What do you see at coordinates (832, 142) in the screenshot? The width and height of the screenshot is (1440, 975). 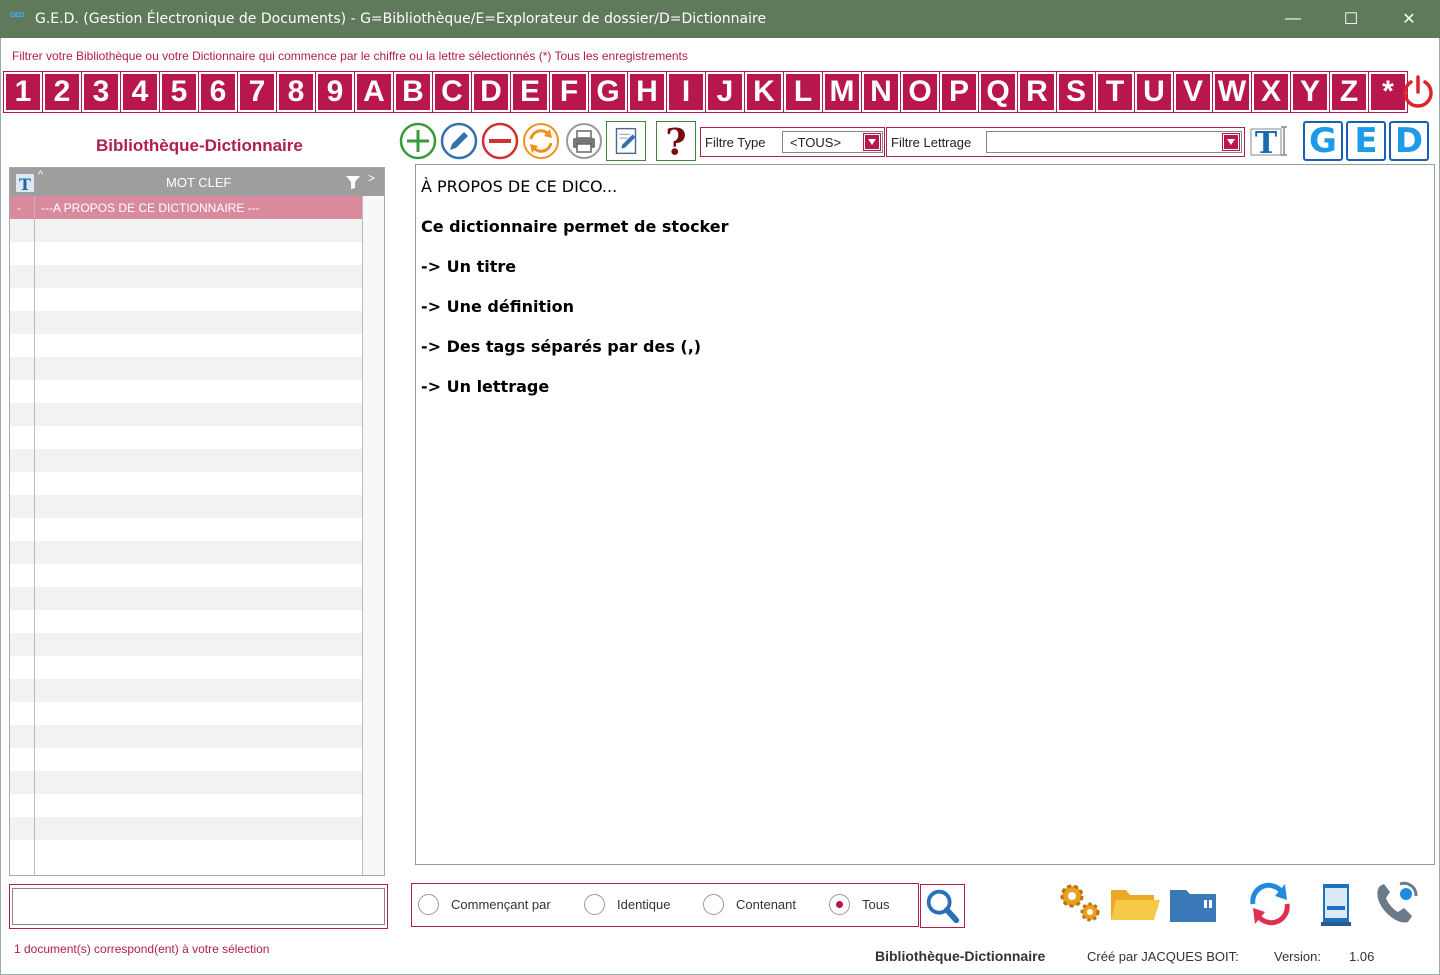 I see `type-filter-select: <TOUS>` at bounding box center [832, 142].